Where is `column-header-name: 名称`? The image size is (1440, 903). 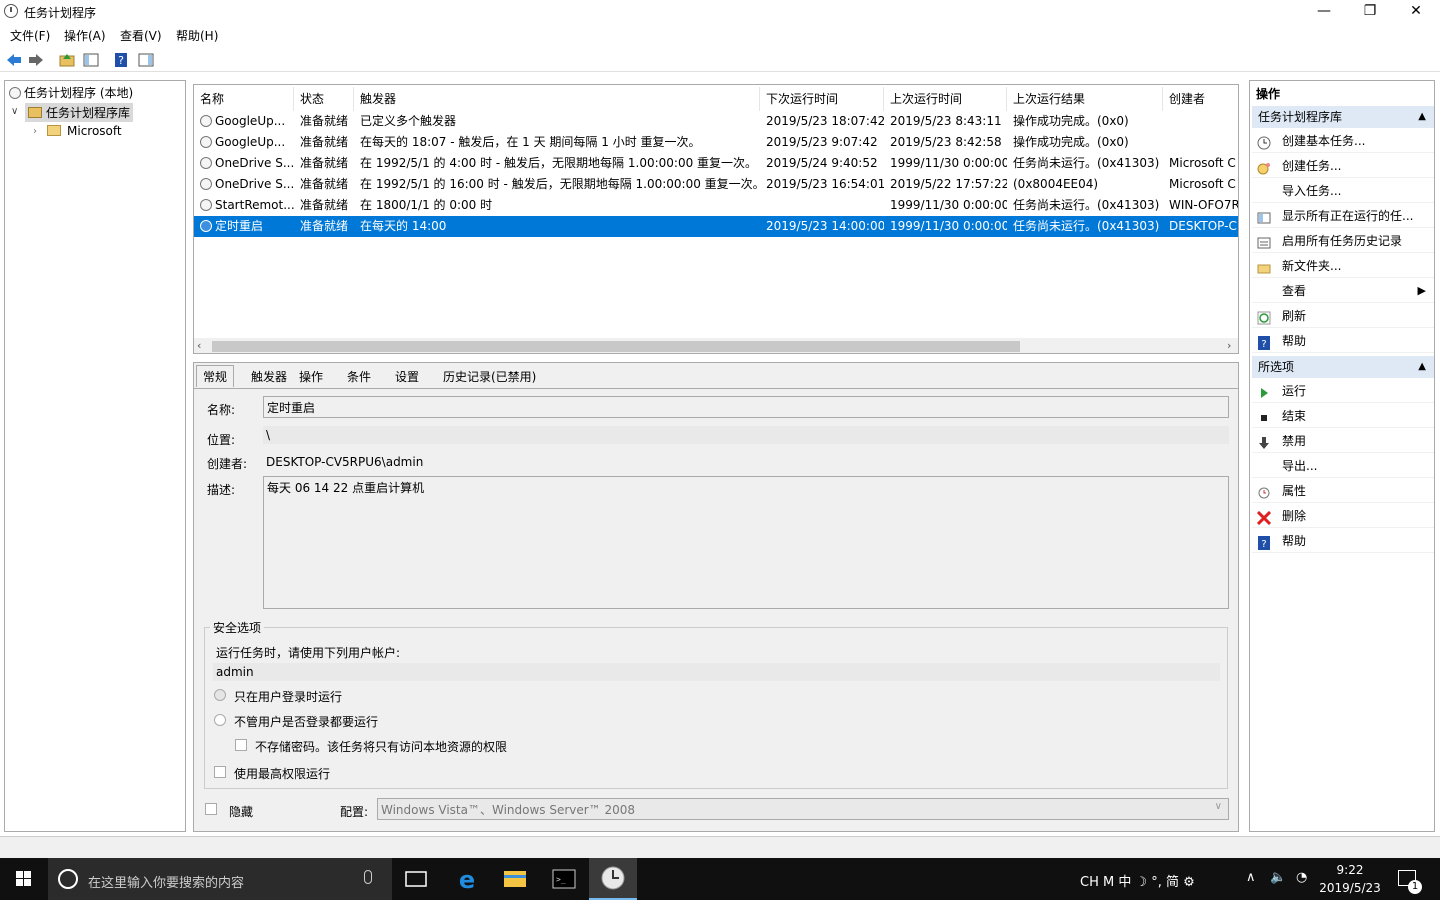 column-header-name: 名称 is located at coordinates (244, 99).